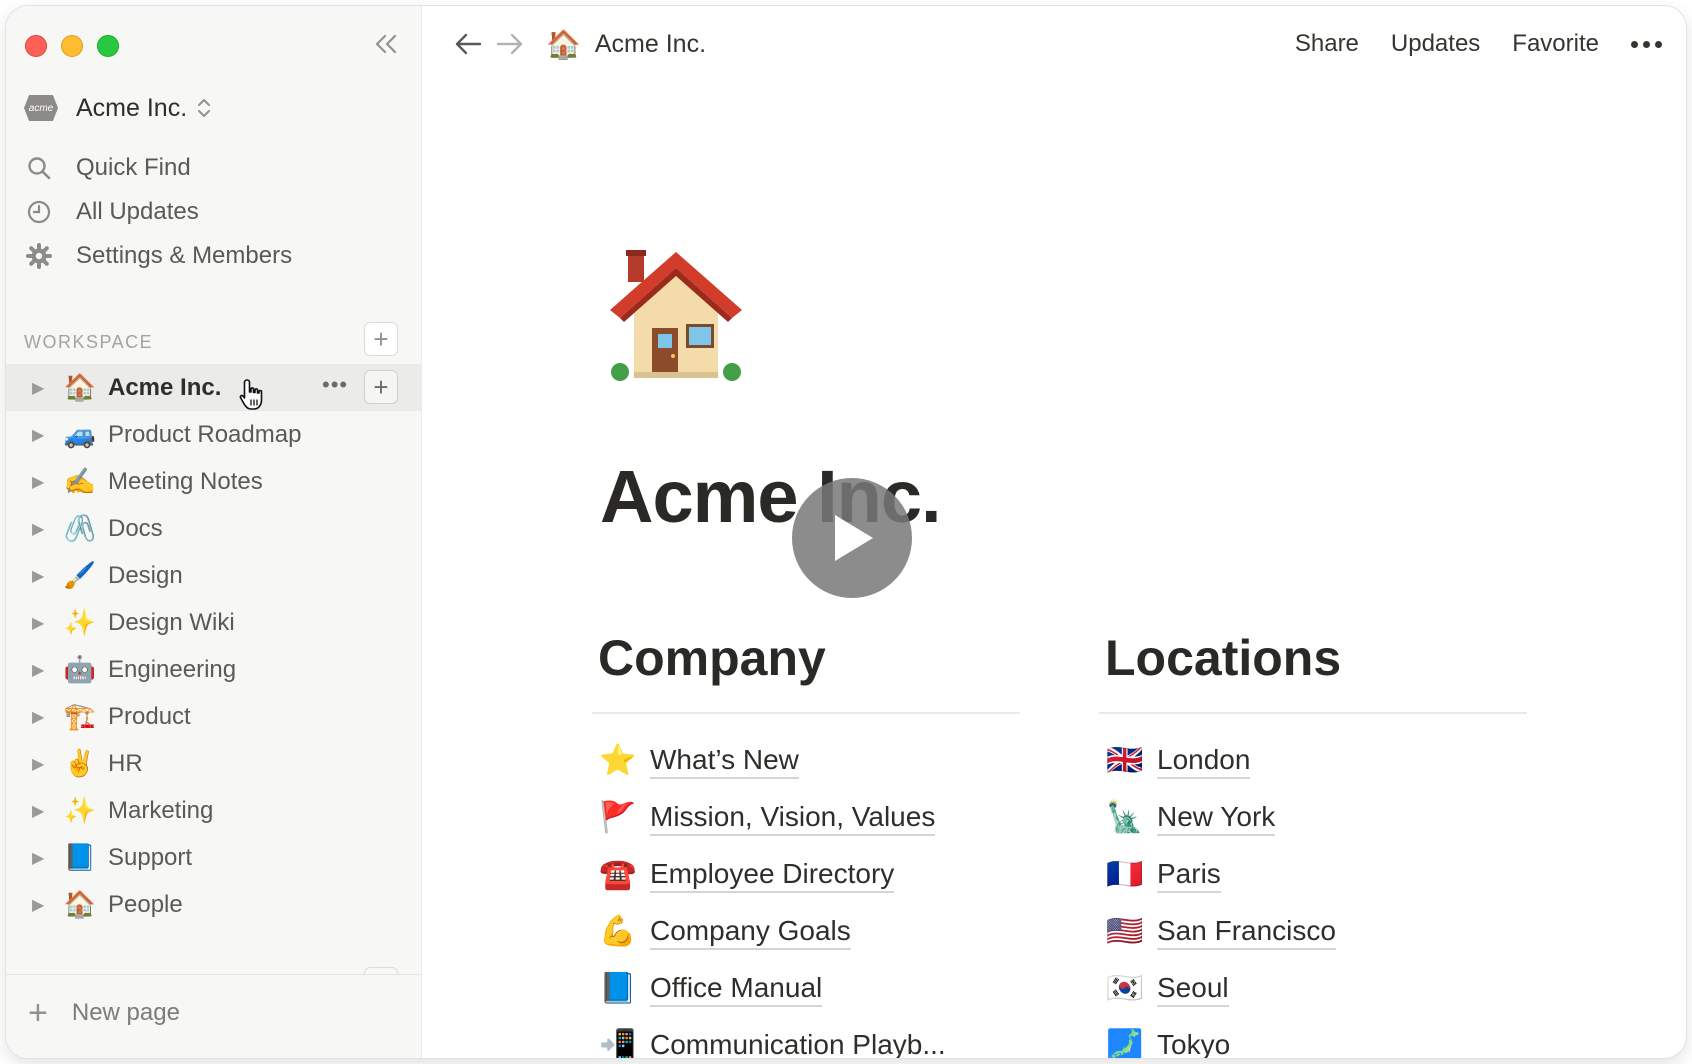  I want to click on workspace-logo: acme, so click(41, 108).